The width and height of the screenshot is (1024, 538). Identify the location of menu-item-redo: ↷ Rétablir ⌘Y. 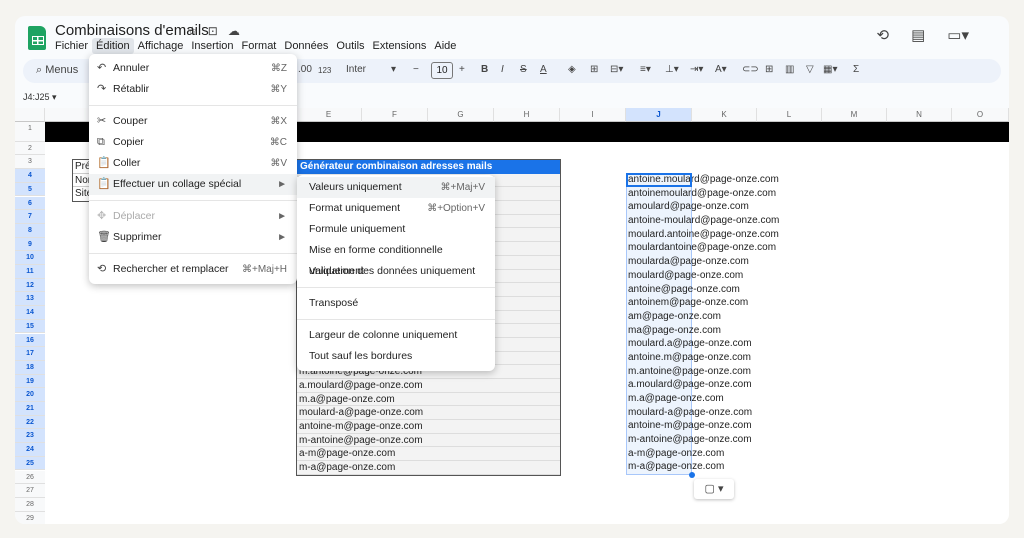
(193, 89).